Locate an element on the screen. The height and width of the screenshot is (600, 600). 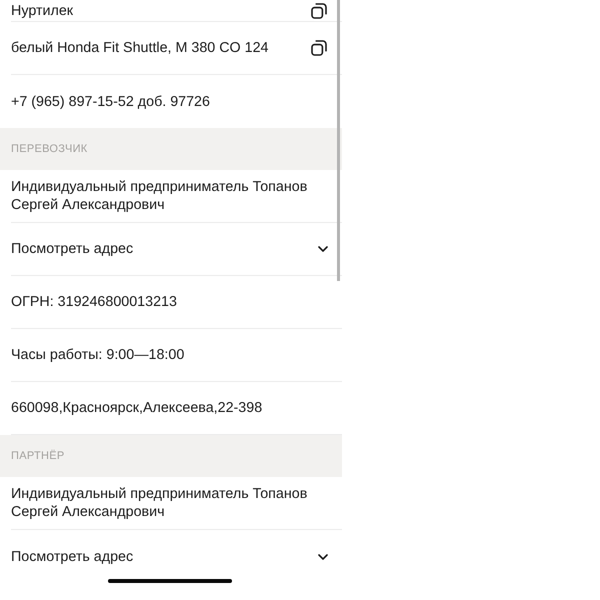
info-text: 660098,Красноярск,Алексеева,22-398 is located at coordinates (136, 408).